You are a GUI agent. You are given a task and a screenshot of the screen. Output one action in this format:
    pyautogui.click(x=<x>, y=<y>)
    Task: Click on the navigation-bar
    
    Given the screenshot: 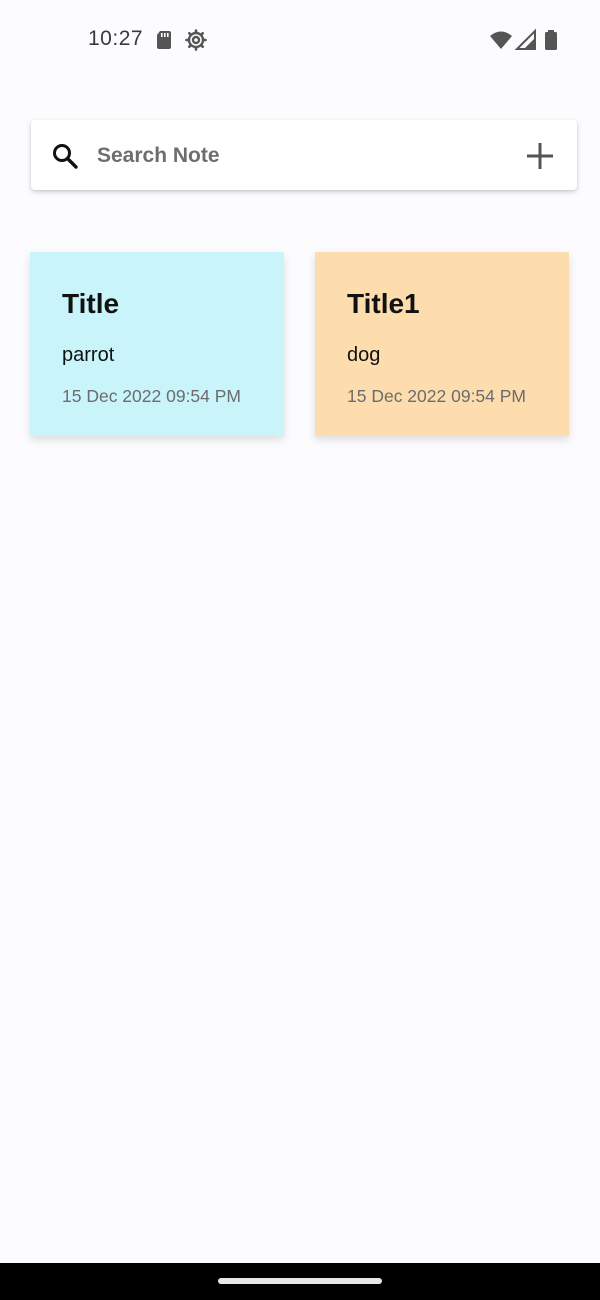 What is the action you would take?
    pyautogui.click(x=300, y=1281)
    